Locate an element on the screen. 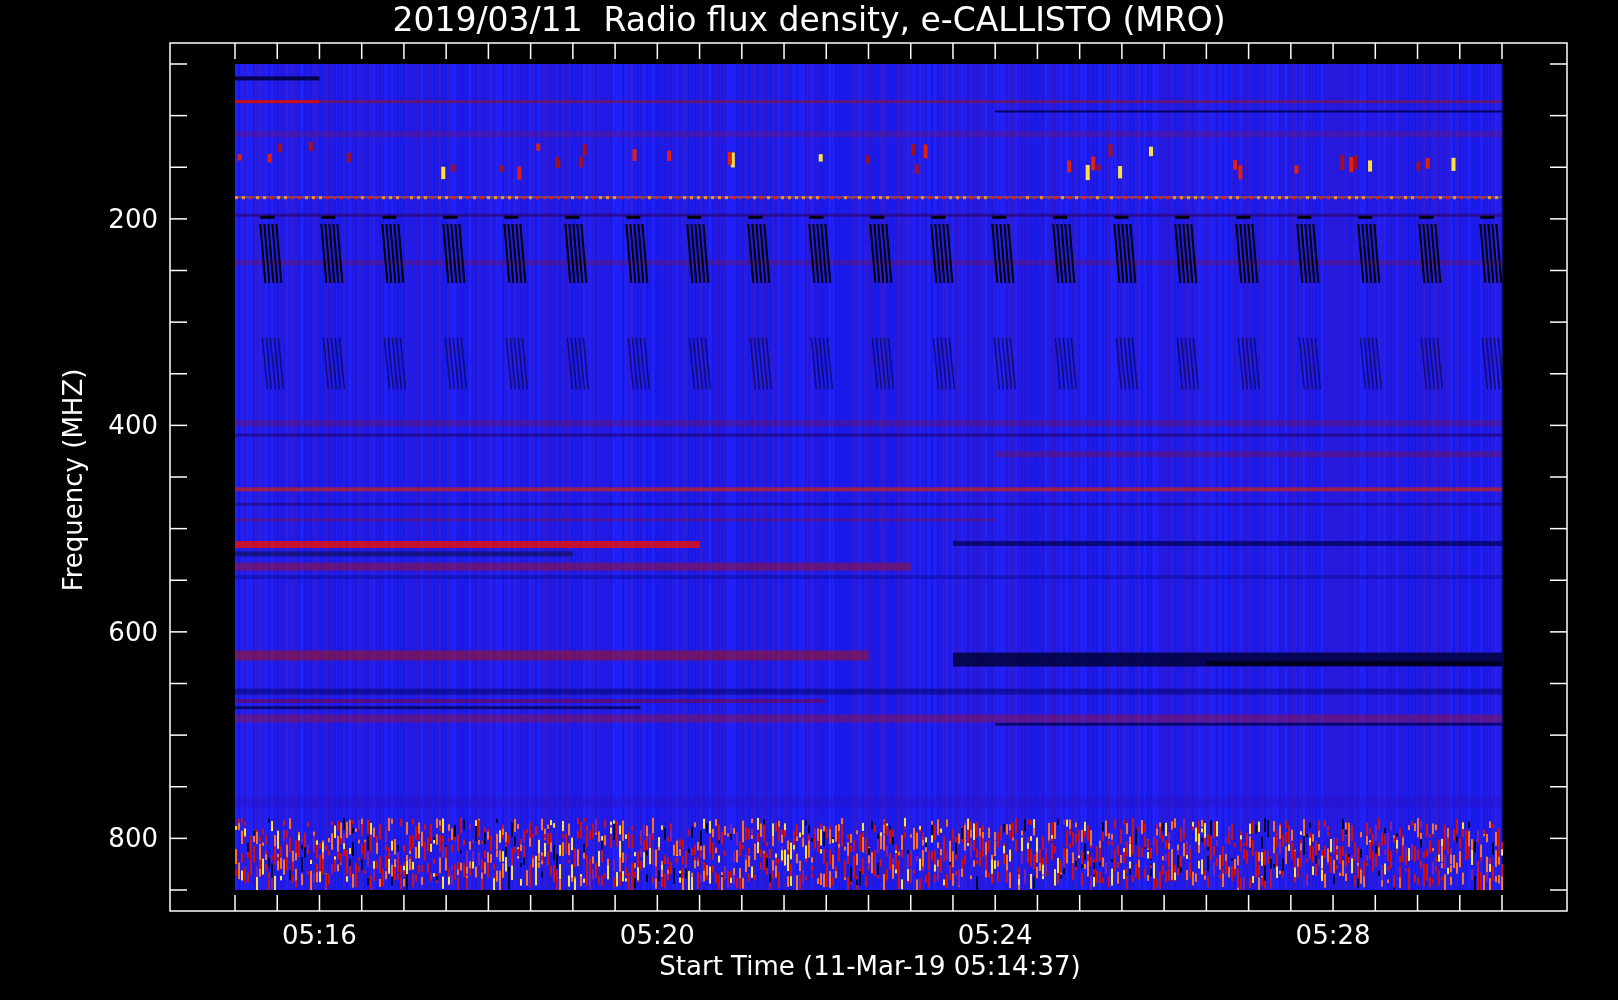  chart-title: 2019/03/11 Radio flux density, e-CALLISTO (MRO) is located at coordinates (809, 19).